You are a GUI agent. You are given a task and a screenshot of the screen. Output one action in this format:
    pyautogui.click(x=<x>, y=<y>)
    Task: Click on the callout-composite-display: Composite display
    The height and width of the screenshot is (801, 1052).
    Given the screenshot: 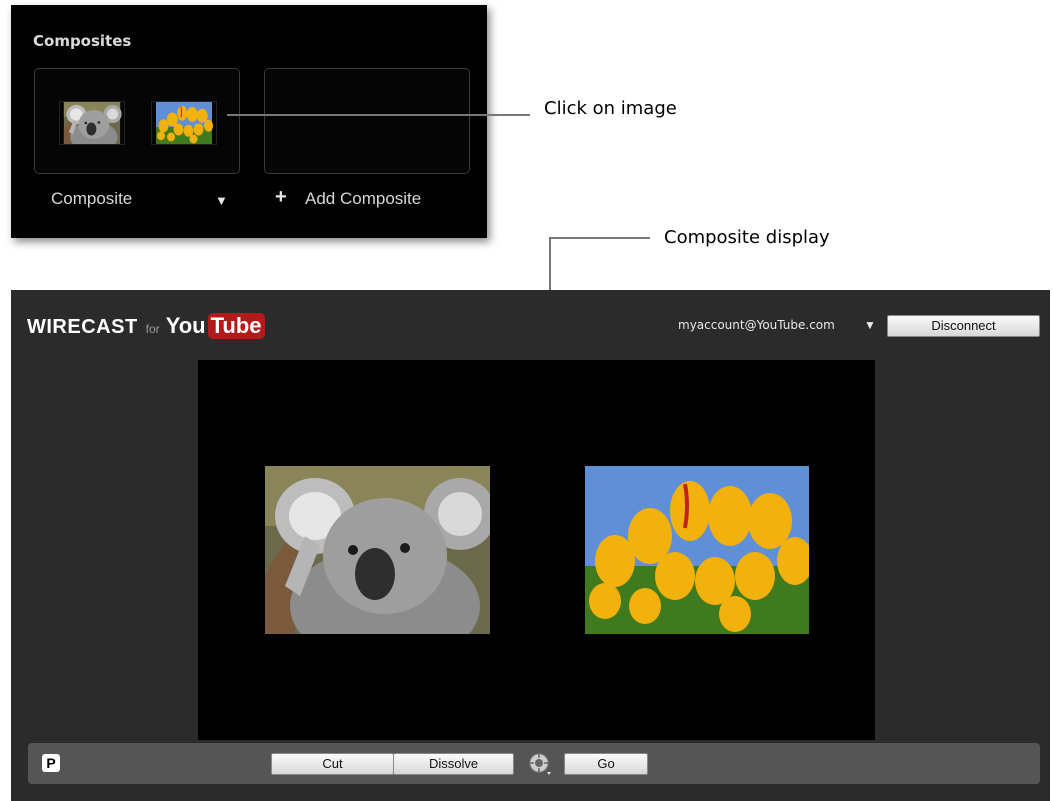 What is the action you would take?
    pyautogui.click(x=747, y=237)
    